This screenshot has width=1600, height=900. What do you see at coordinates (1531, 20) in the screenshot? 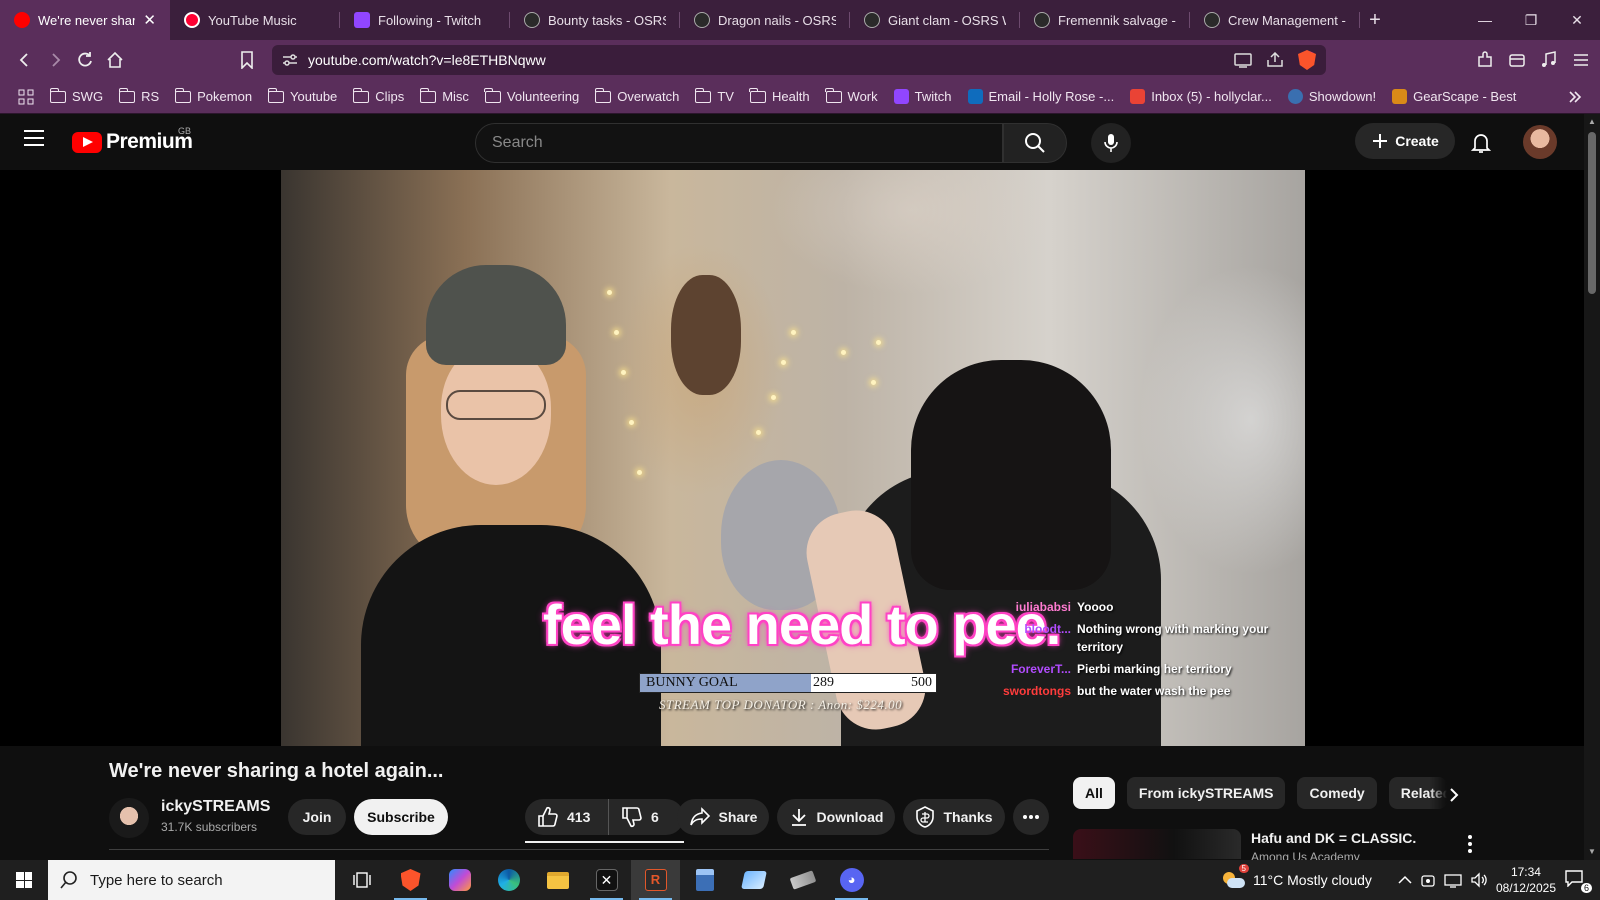
I see `restore-button: ❐` at bounding box center [1531, 20].